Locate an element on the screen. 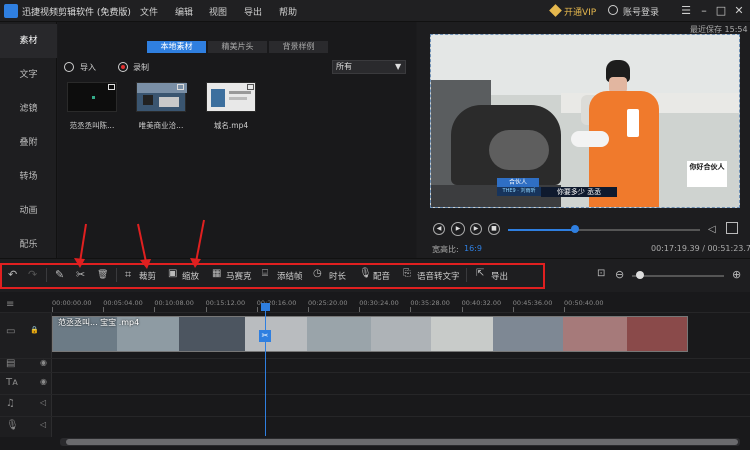 This screenshot has width=750, height=450. text-track-icon: Tᴀ is located at coordinates (12, 382).